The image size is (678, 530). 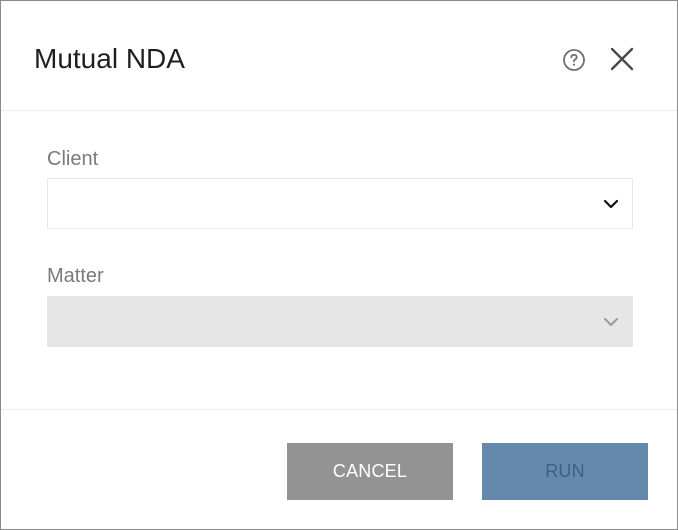 I want to click on client-label: Client, so click(x=73, y=159).